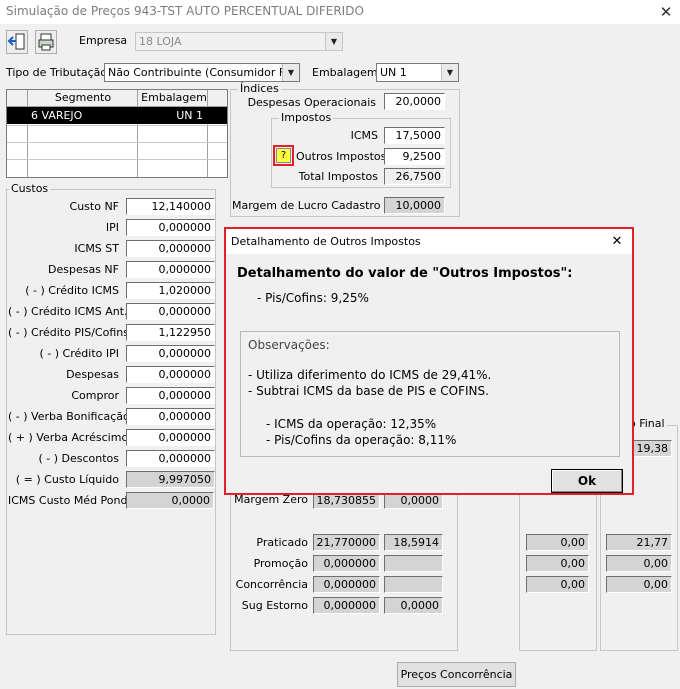 This screenshot has width=680, height=689. Describe the element at coordinates (170, 206) in the screenshot. I see `custos-row-field: 12,140000` at that location.